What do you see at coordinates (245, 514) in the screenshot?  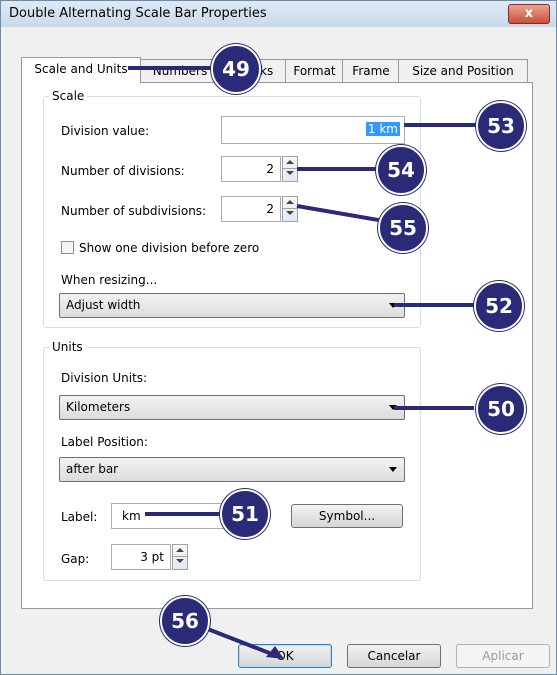 I see `callout-51: 51` at bounding box center [245, 514].